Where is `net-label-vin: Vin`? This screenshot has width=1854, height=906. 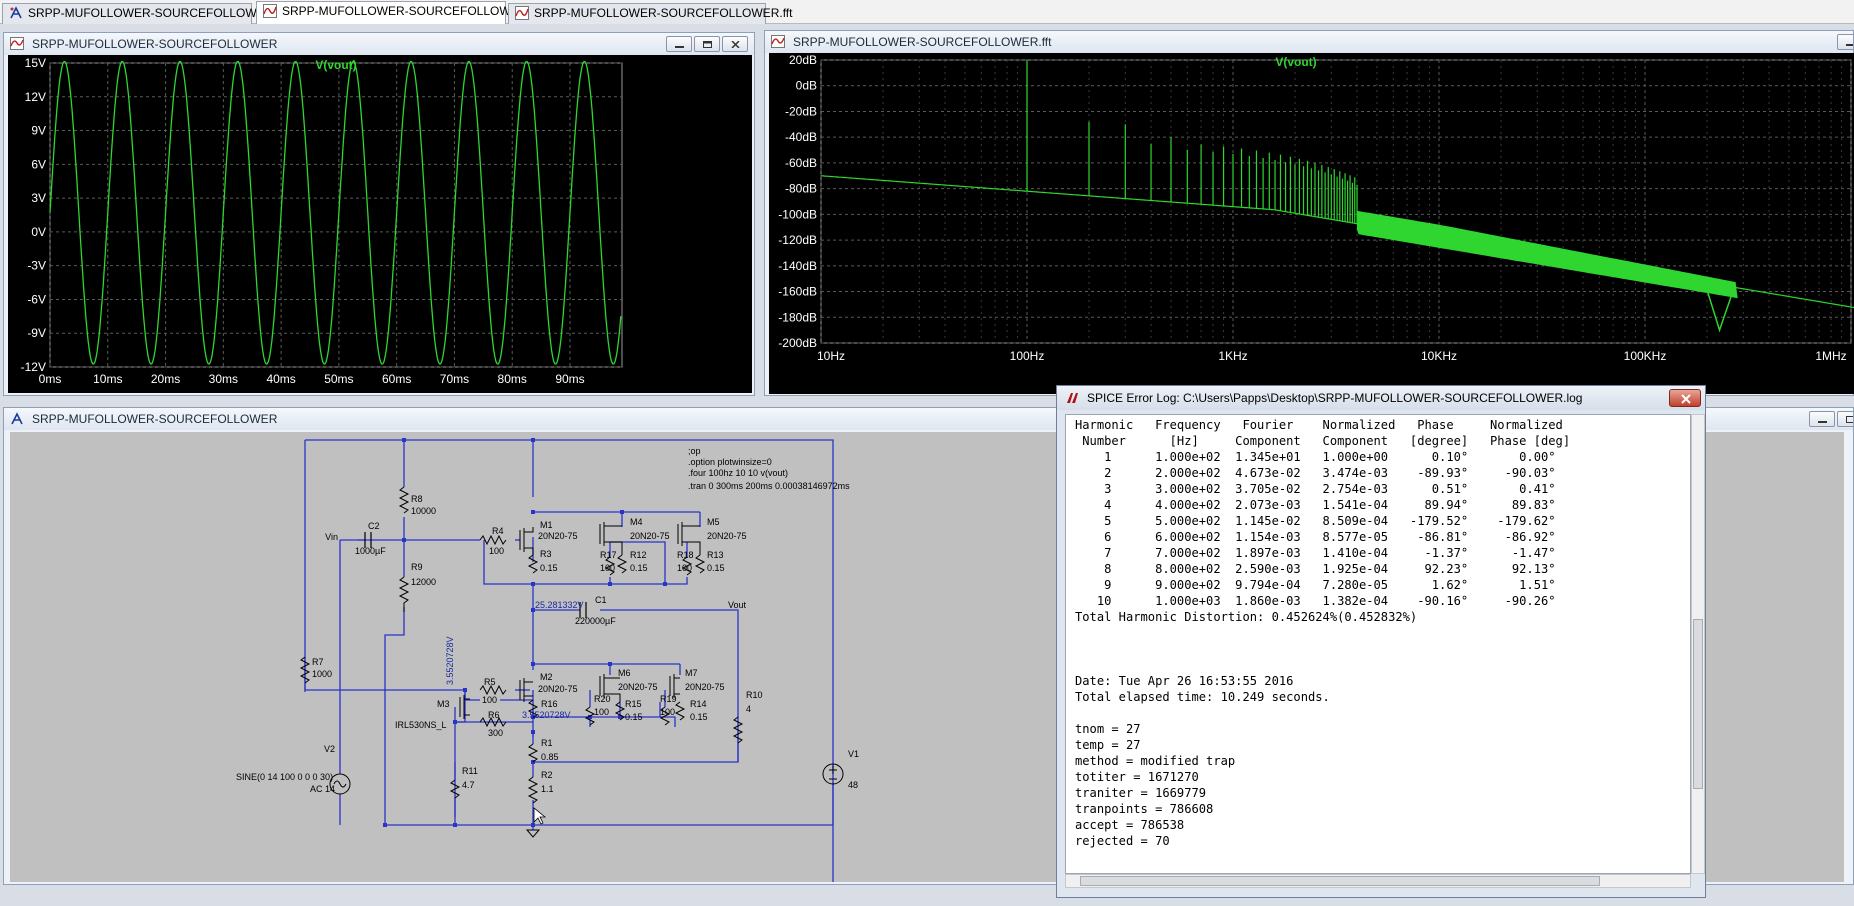 net-label-vin: Vin is located at coordinates (331, 537).